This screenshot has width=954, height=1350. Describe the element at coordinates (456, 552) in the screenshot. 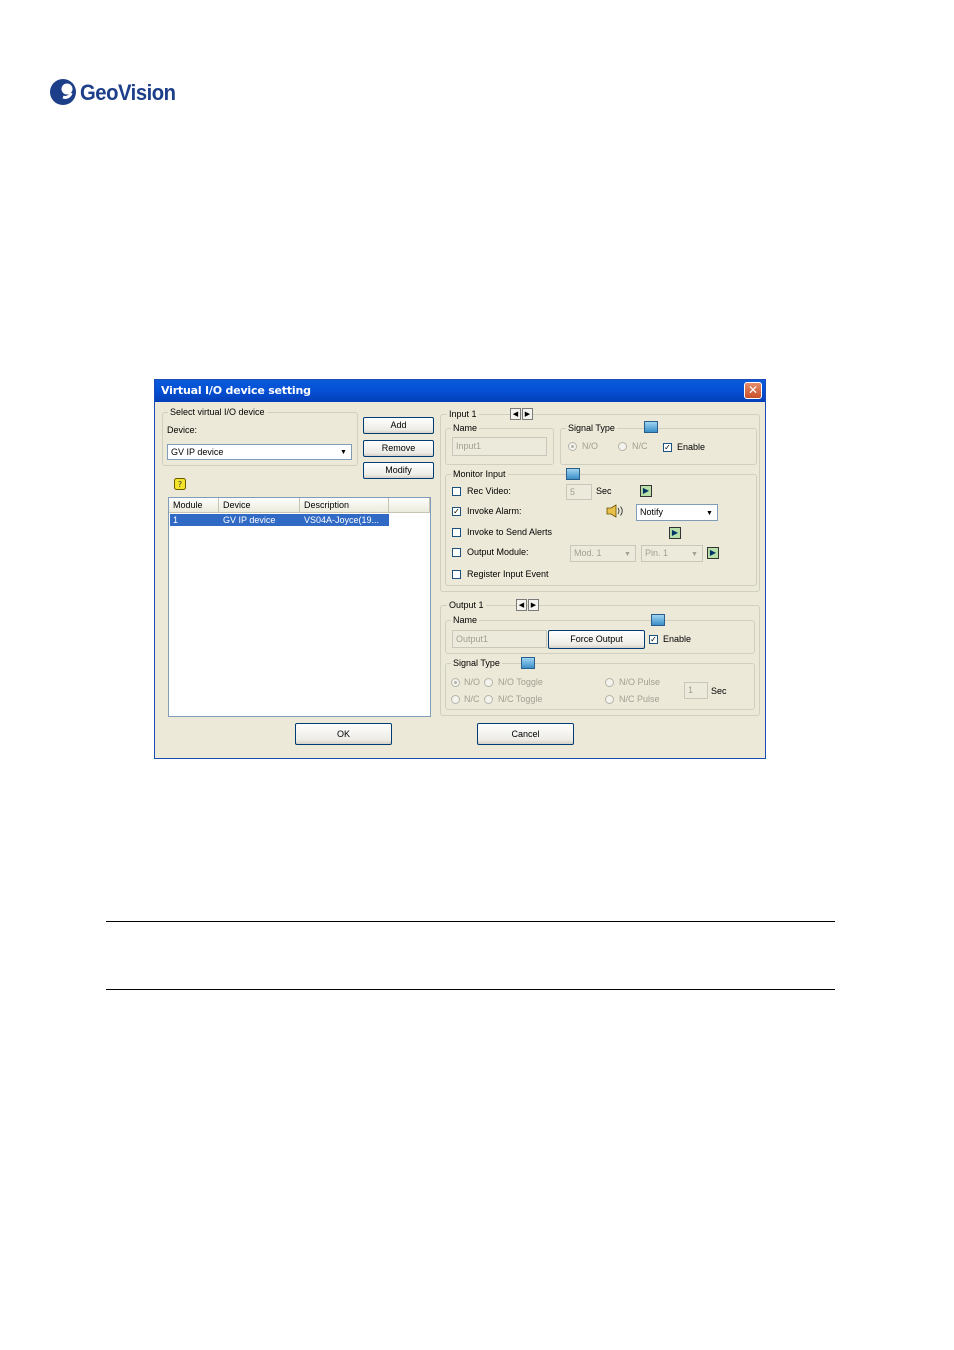

I see `output-module-checkbox` at that location.